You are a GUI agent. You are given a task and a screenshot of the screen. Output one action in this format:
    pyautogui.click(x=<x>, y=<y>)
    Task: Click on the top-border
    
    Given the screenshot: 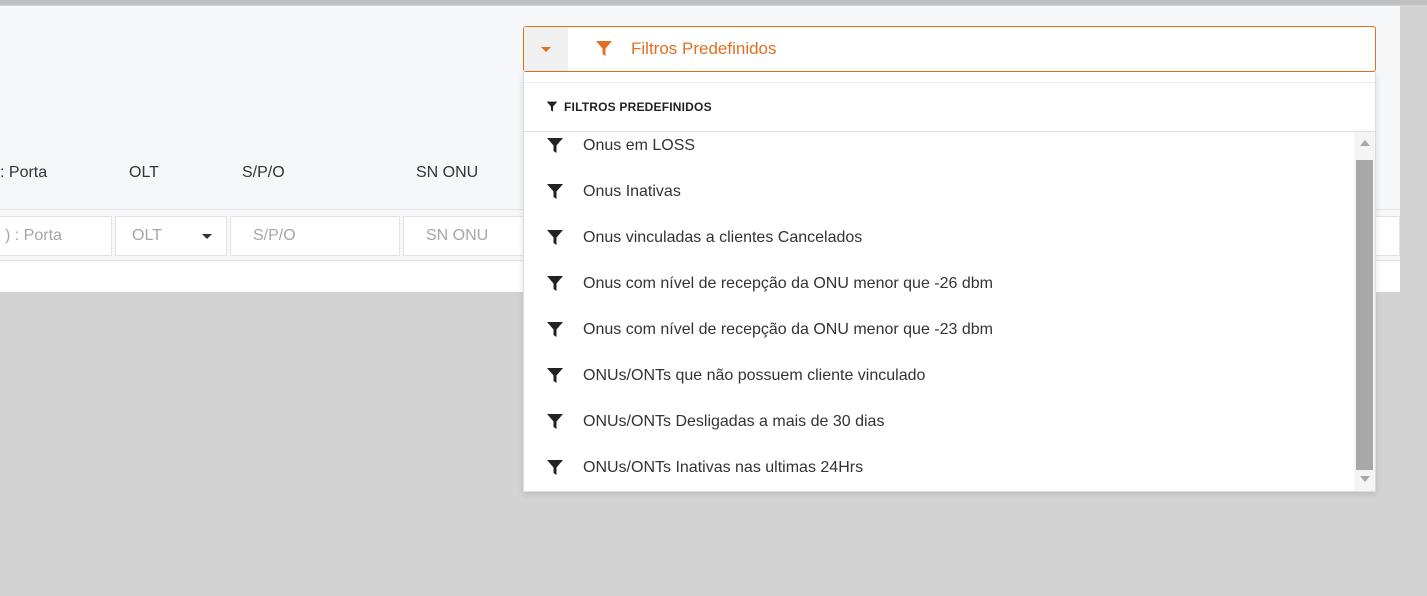 What is the action you would take?
    pyautogui.click(x=713, y=2)
    